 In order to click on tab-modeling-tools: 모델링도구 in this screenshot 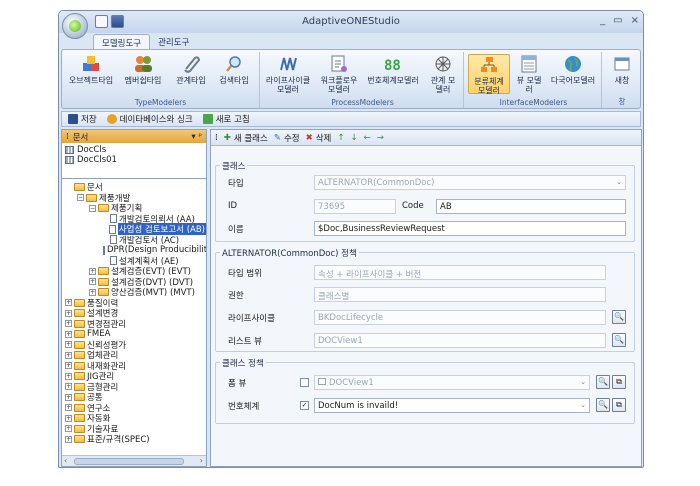, I will do `click(122, 42)`.